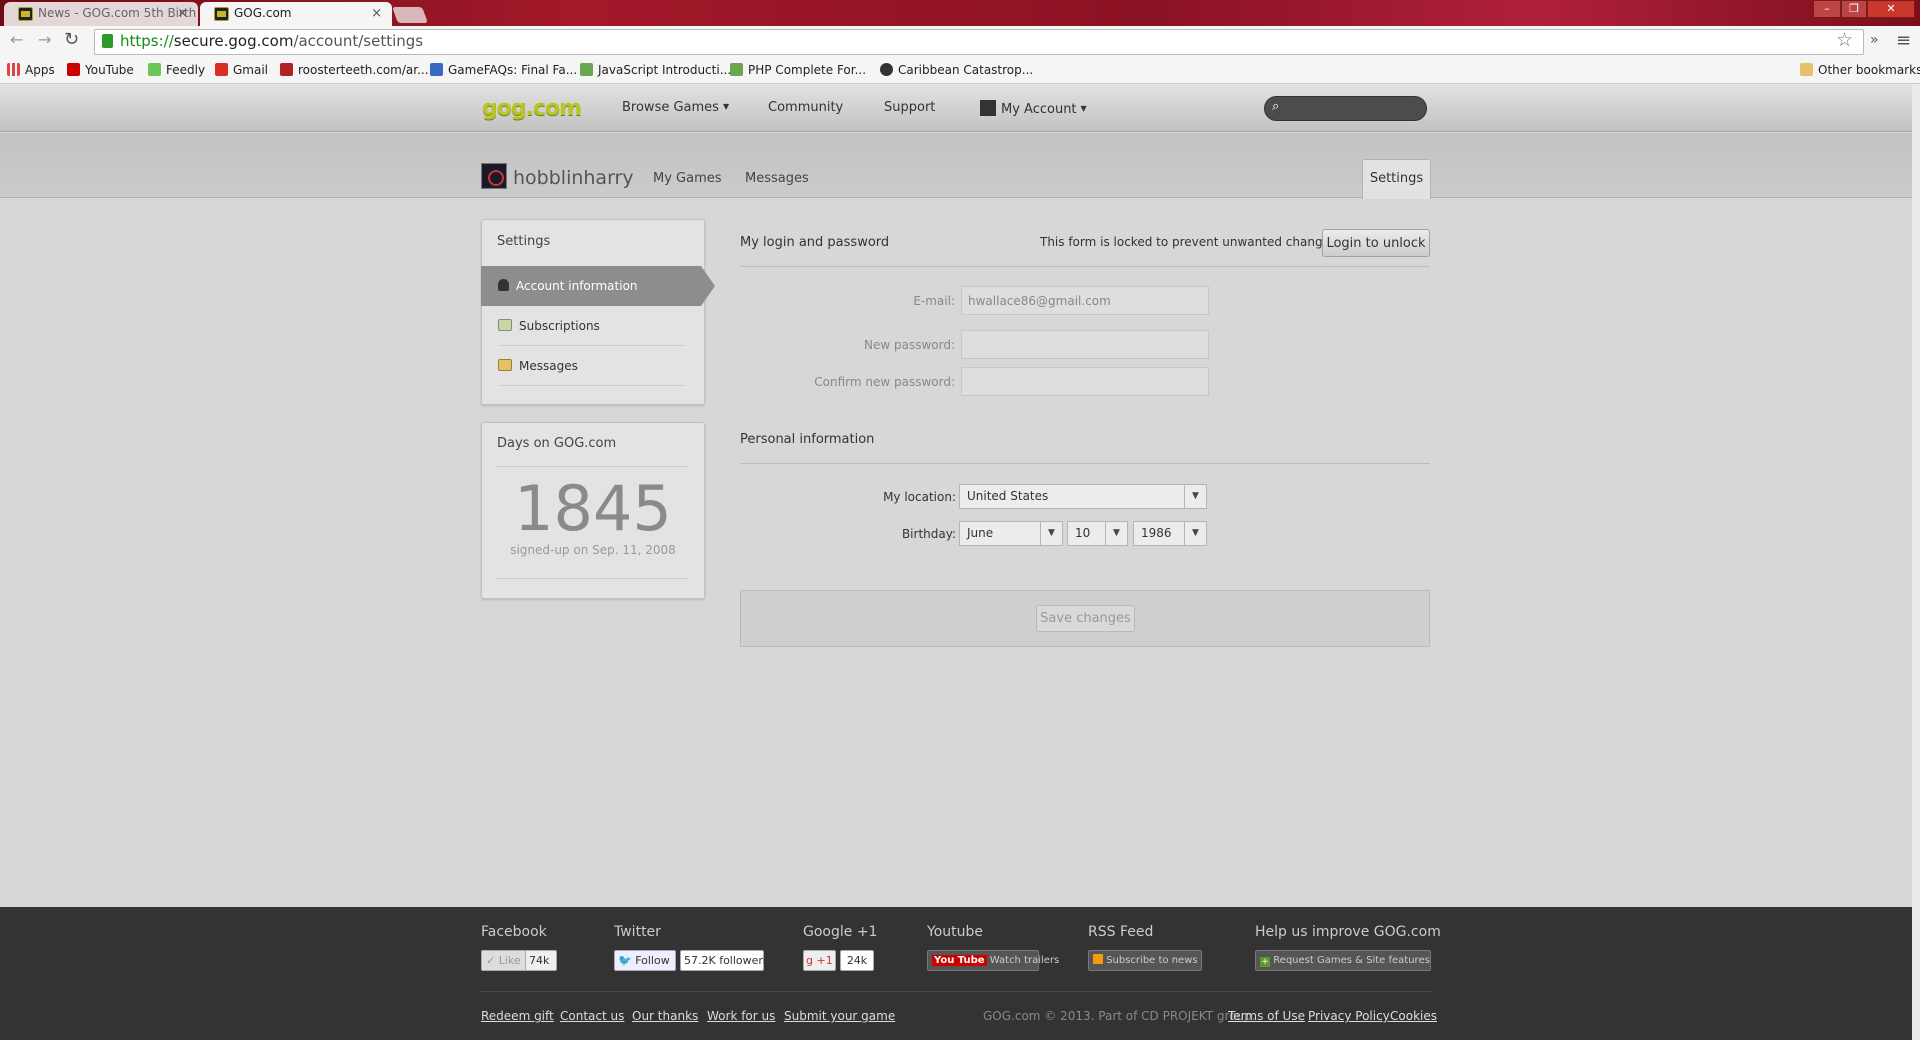 The image size is (1920, 1040). I want to click on sidebar-item-account-information: Account information, so click(592, 286).